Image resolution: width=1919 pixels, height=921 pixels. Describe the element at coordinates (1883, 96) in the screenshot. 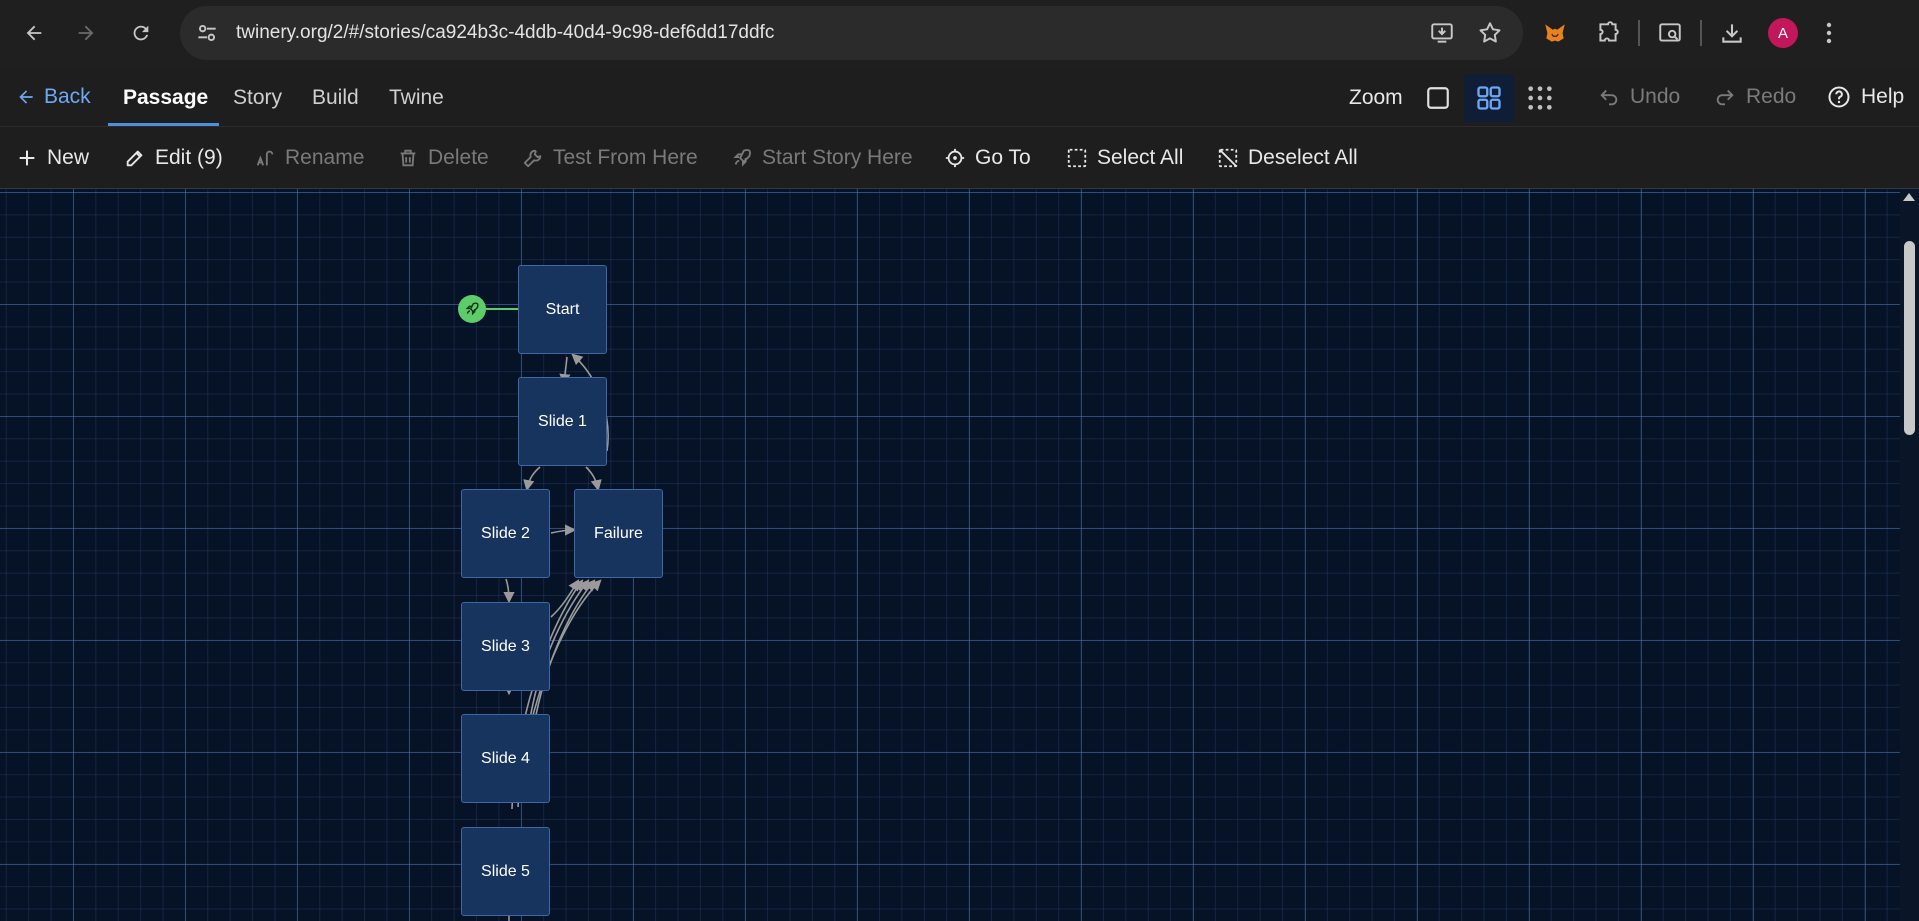

I see `help-label: Help` at that location.